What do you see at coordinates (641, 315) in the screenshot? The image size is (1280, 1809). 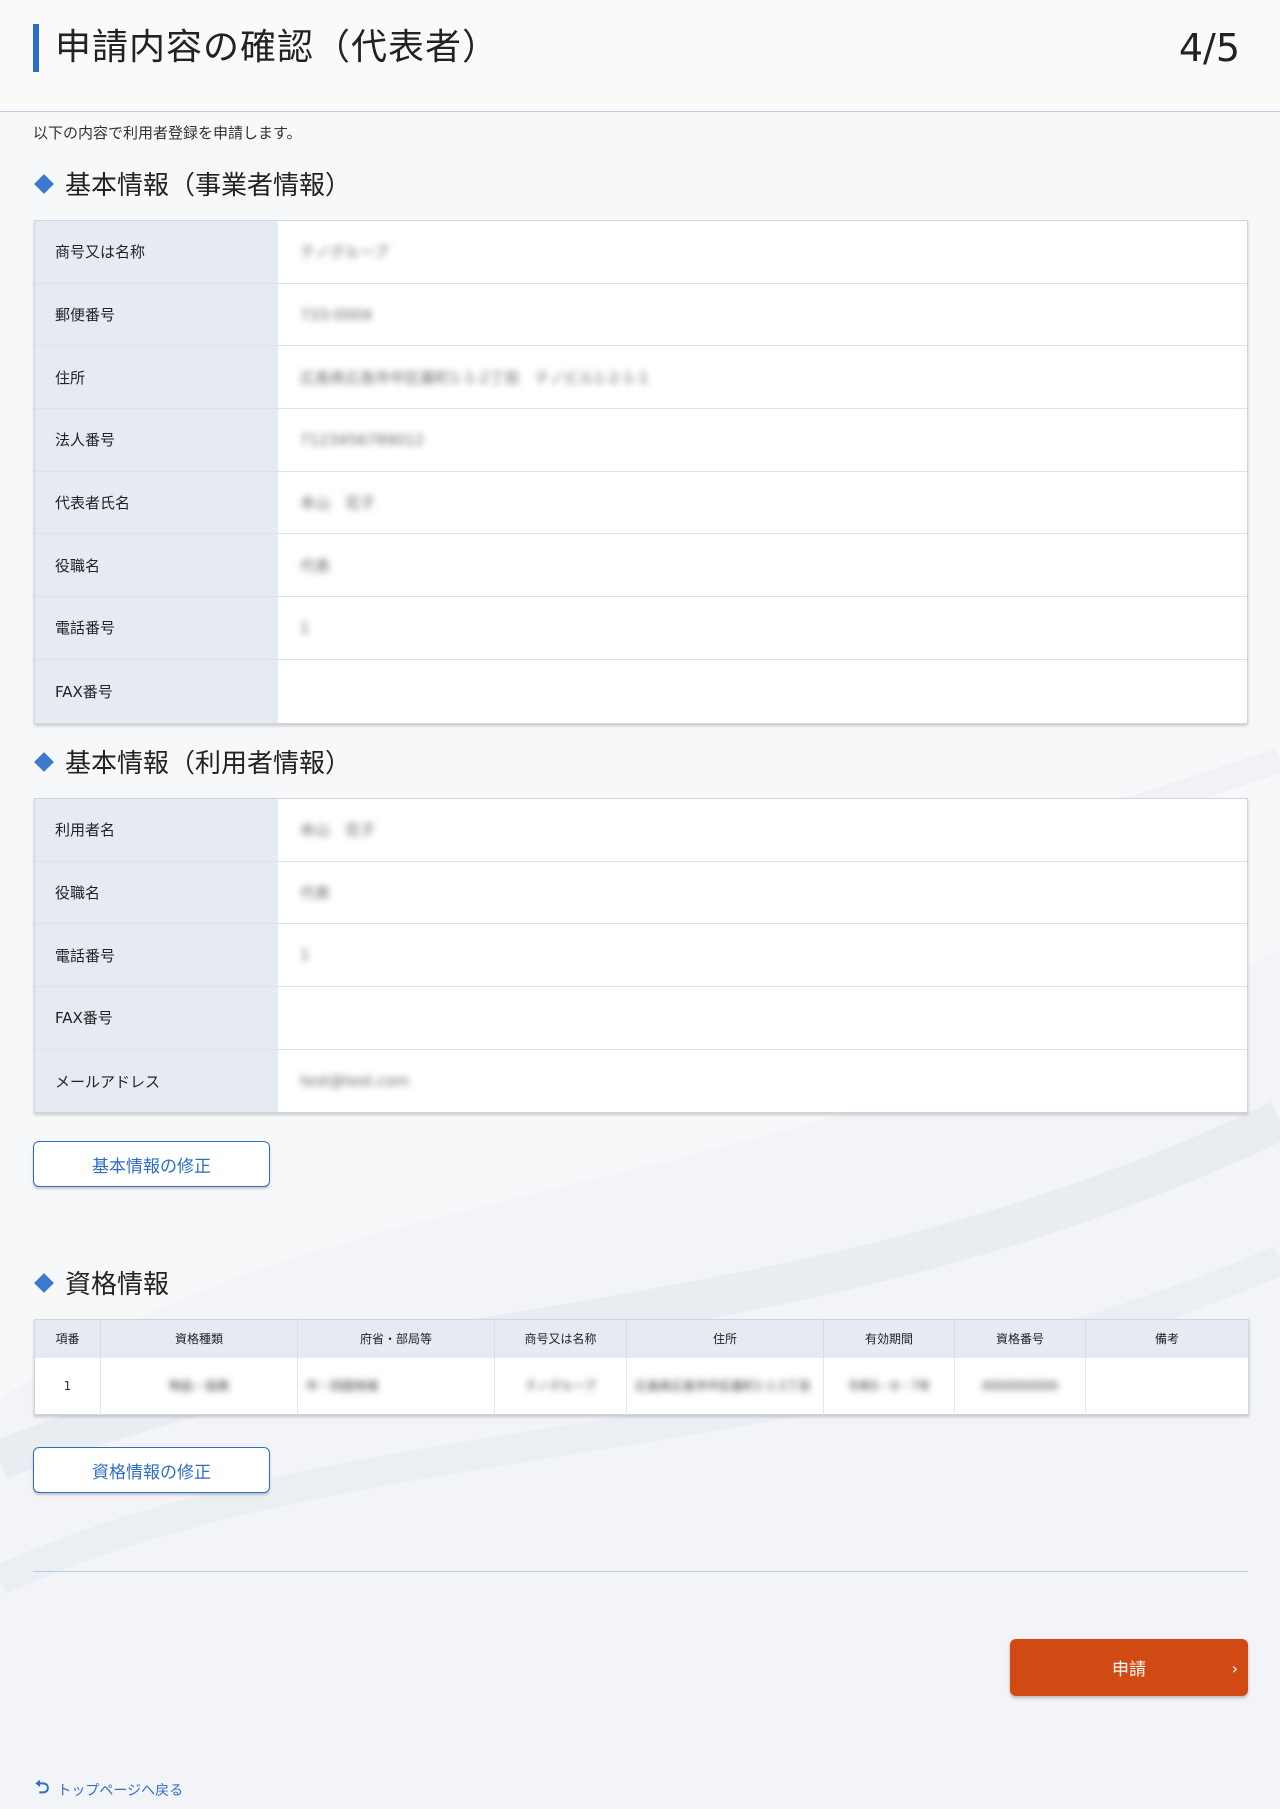 I see `table-row: 郵便番号 733-0004` at bounding box center [641, 315].